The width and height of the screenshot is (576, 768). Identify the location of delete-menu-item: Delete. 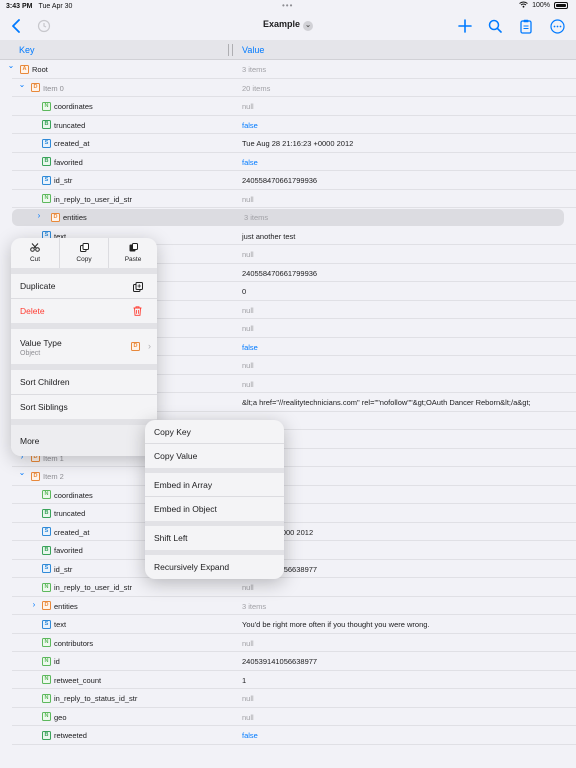
(84, 311).